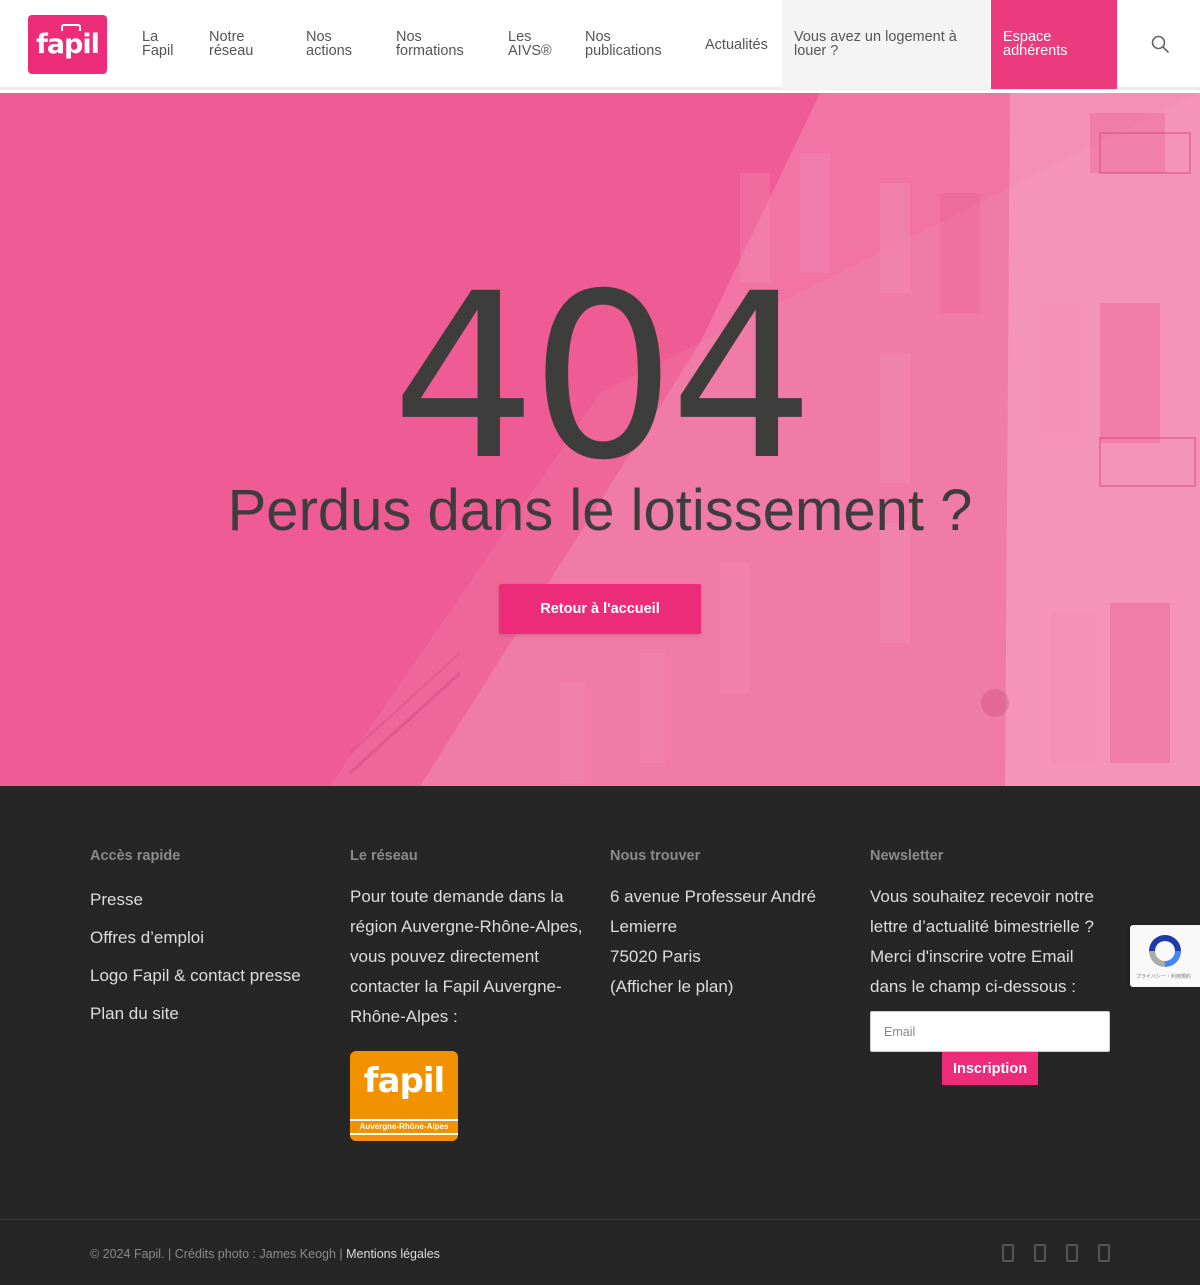  Describe the element at coordinates (972, 956) in the screenshot. I see `newsletter-line: Merci d'inscrire votre Email` at that location.